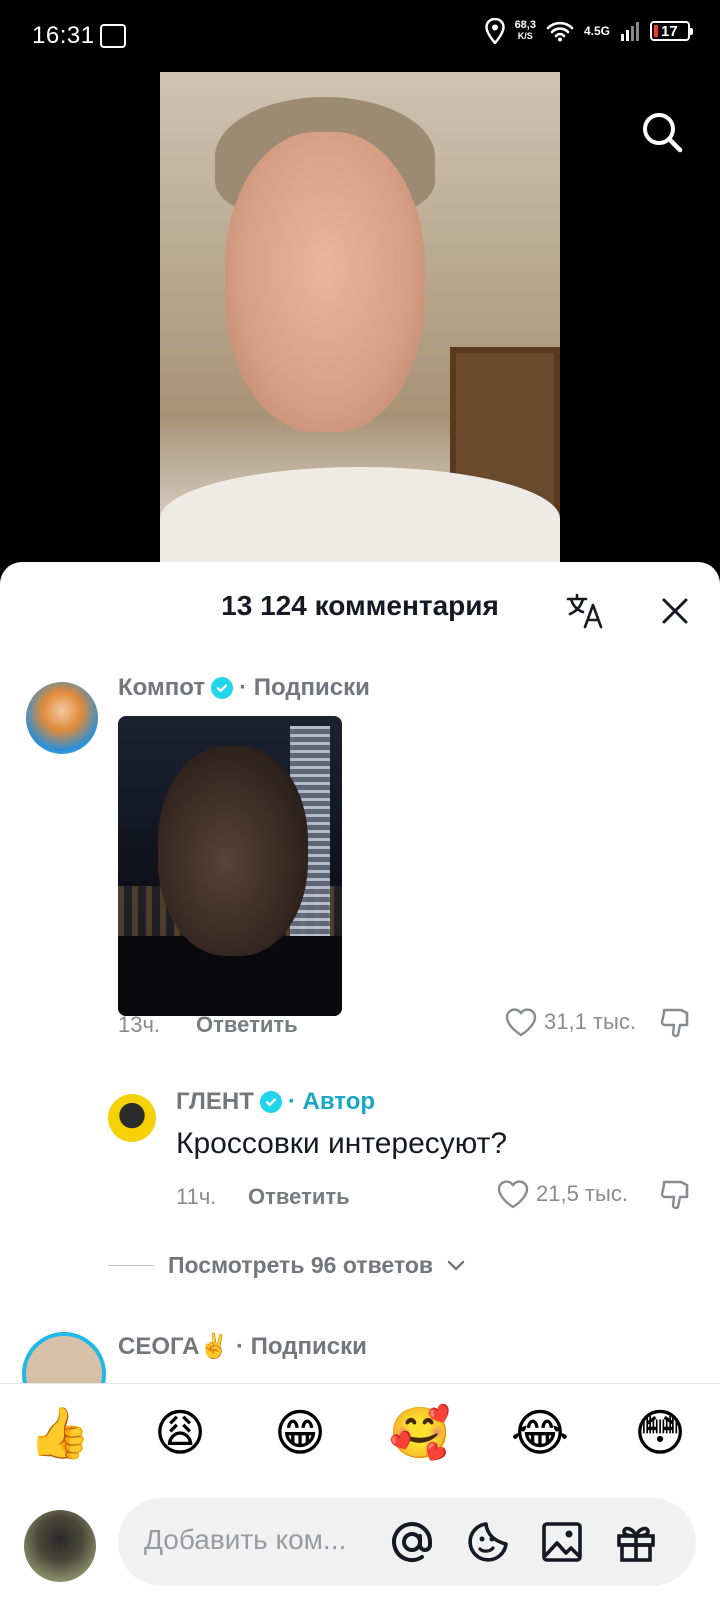 This screenshot has height=1601, width=720. Describe the element at coordinates (60, 1433) in the screenshot. I see `reaction-thumbs-up: 👍` at that location.